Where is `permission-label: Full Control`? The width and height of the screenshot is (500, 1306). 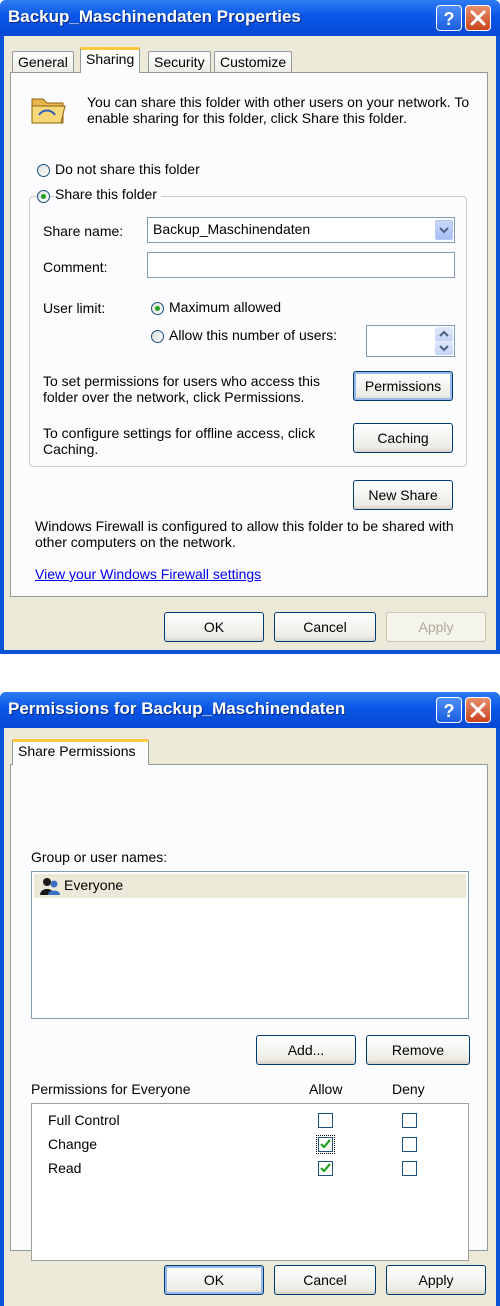
permission-label: Full Control is located at coordinates (84, 1120).